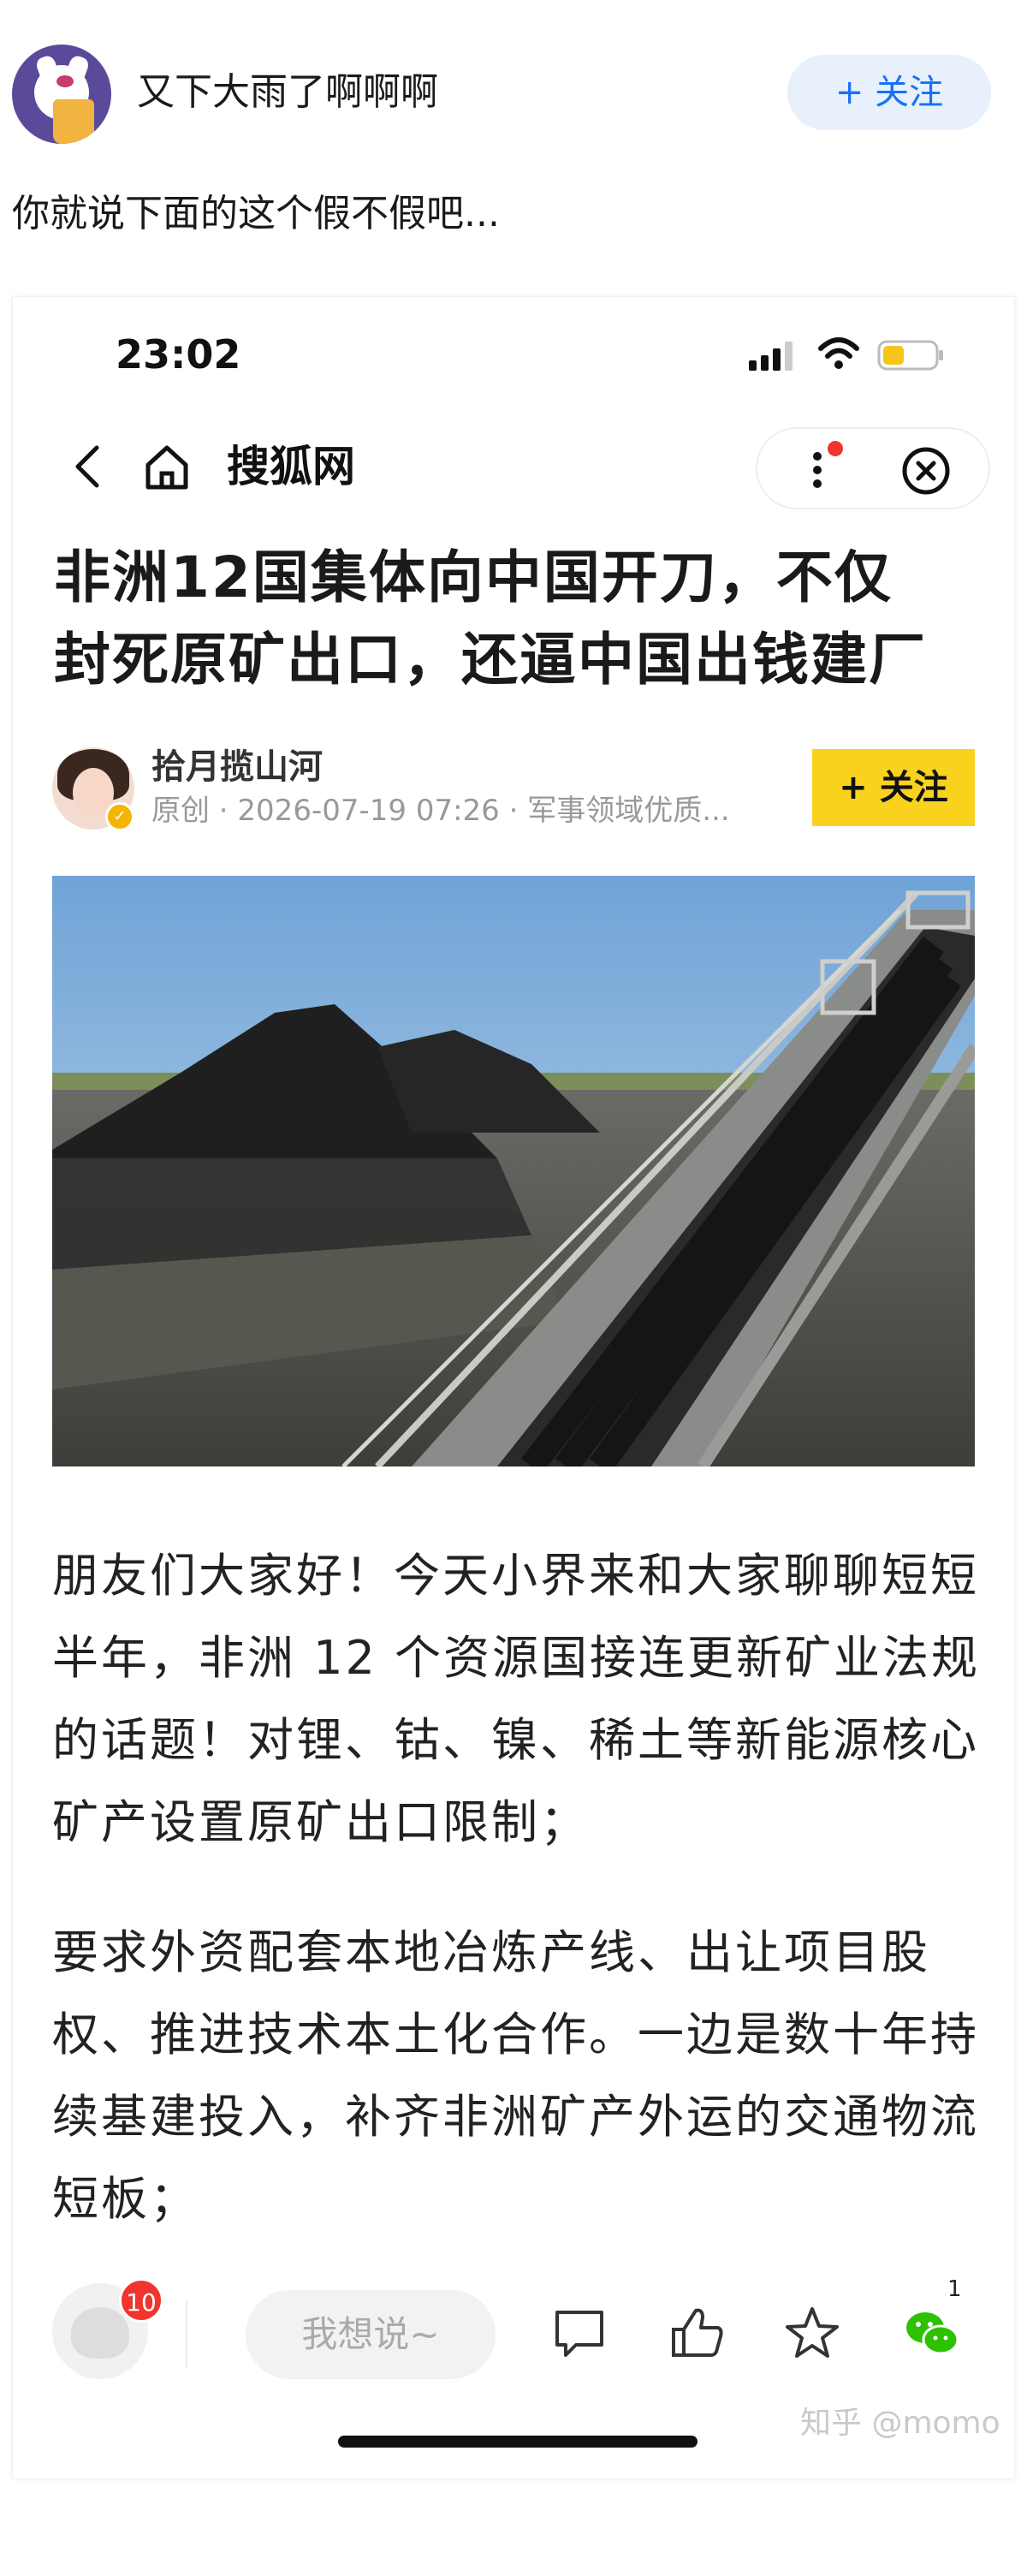 Image resolution: width=1027 pixels, height=2576 pixels. What do you see at coordinates (889, 92) in the screenshot?
I see `follow-button: + 关注` at bounding box center [889, 92].